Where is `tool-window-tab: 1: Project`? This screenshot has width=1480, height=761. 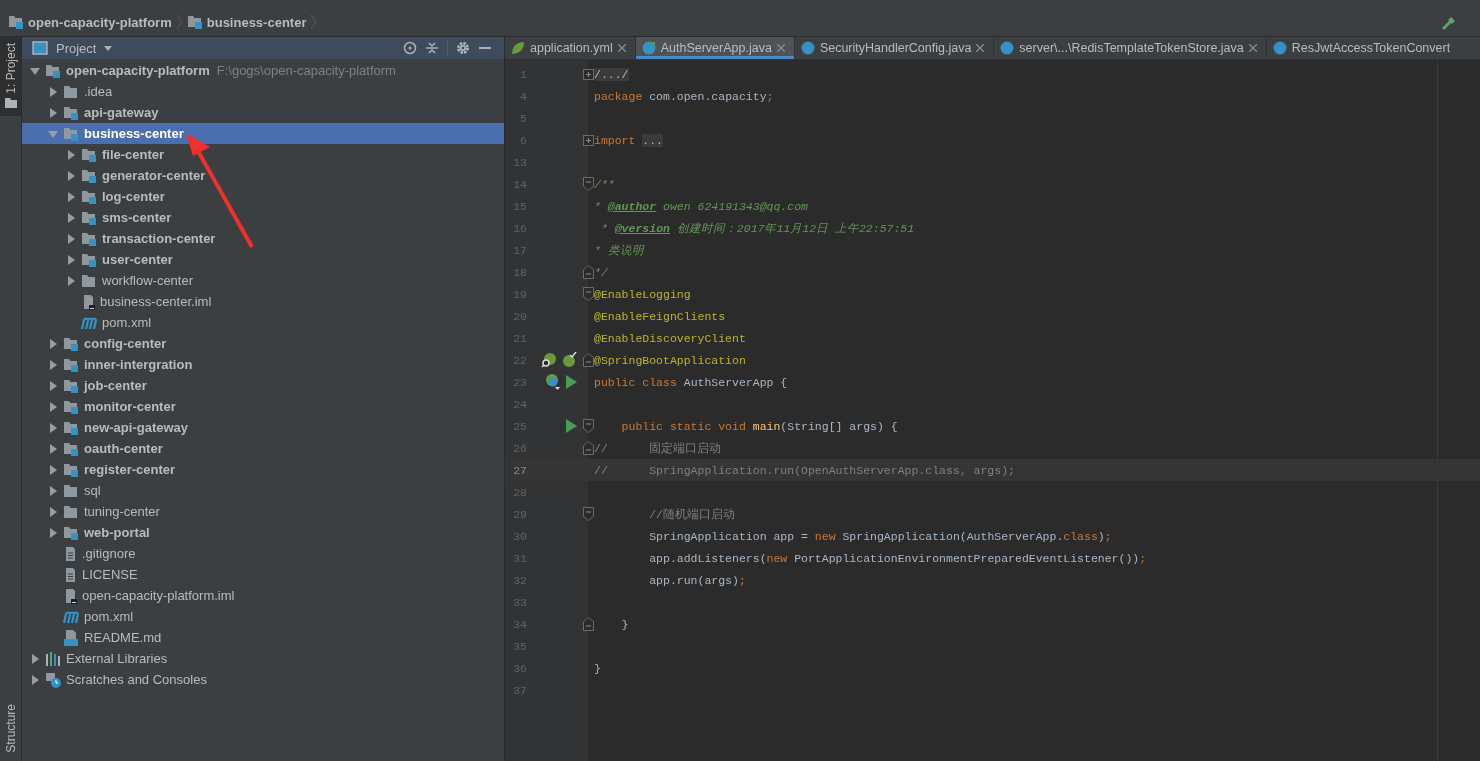 tool-window-tab: 1: Project is located at coordinates (10, 76).